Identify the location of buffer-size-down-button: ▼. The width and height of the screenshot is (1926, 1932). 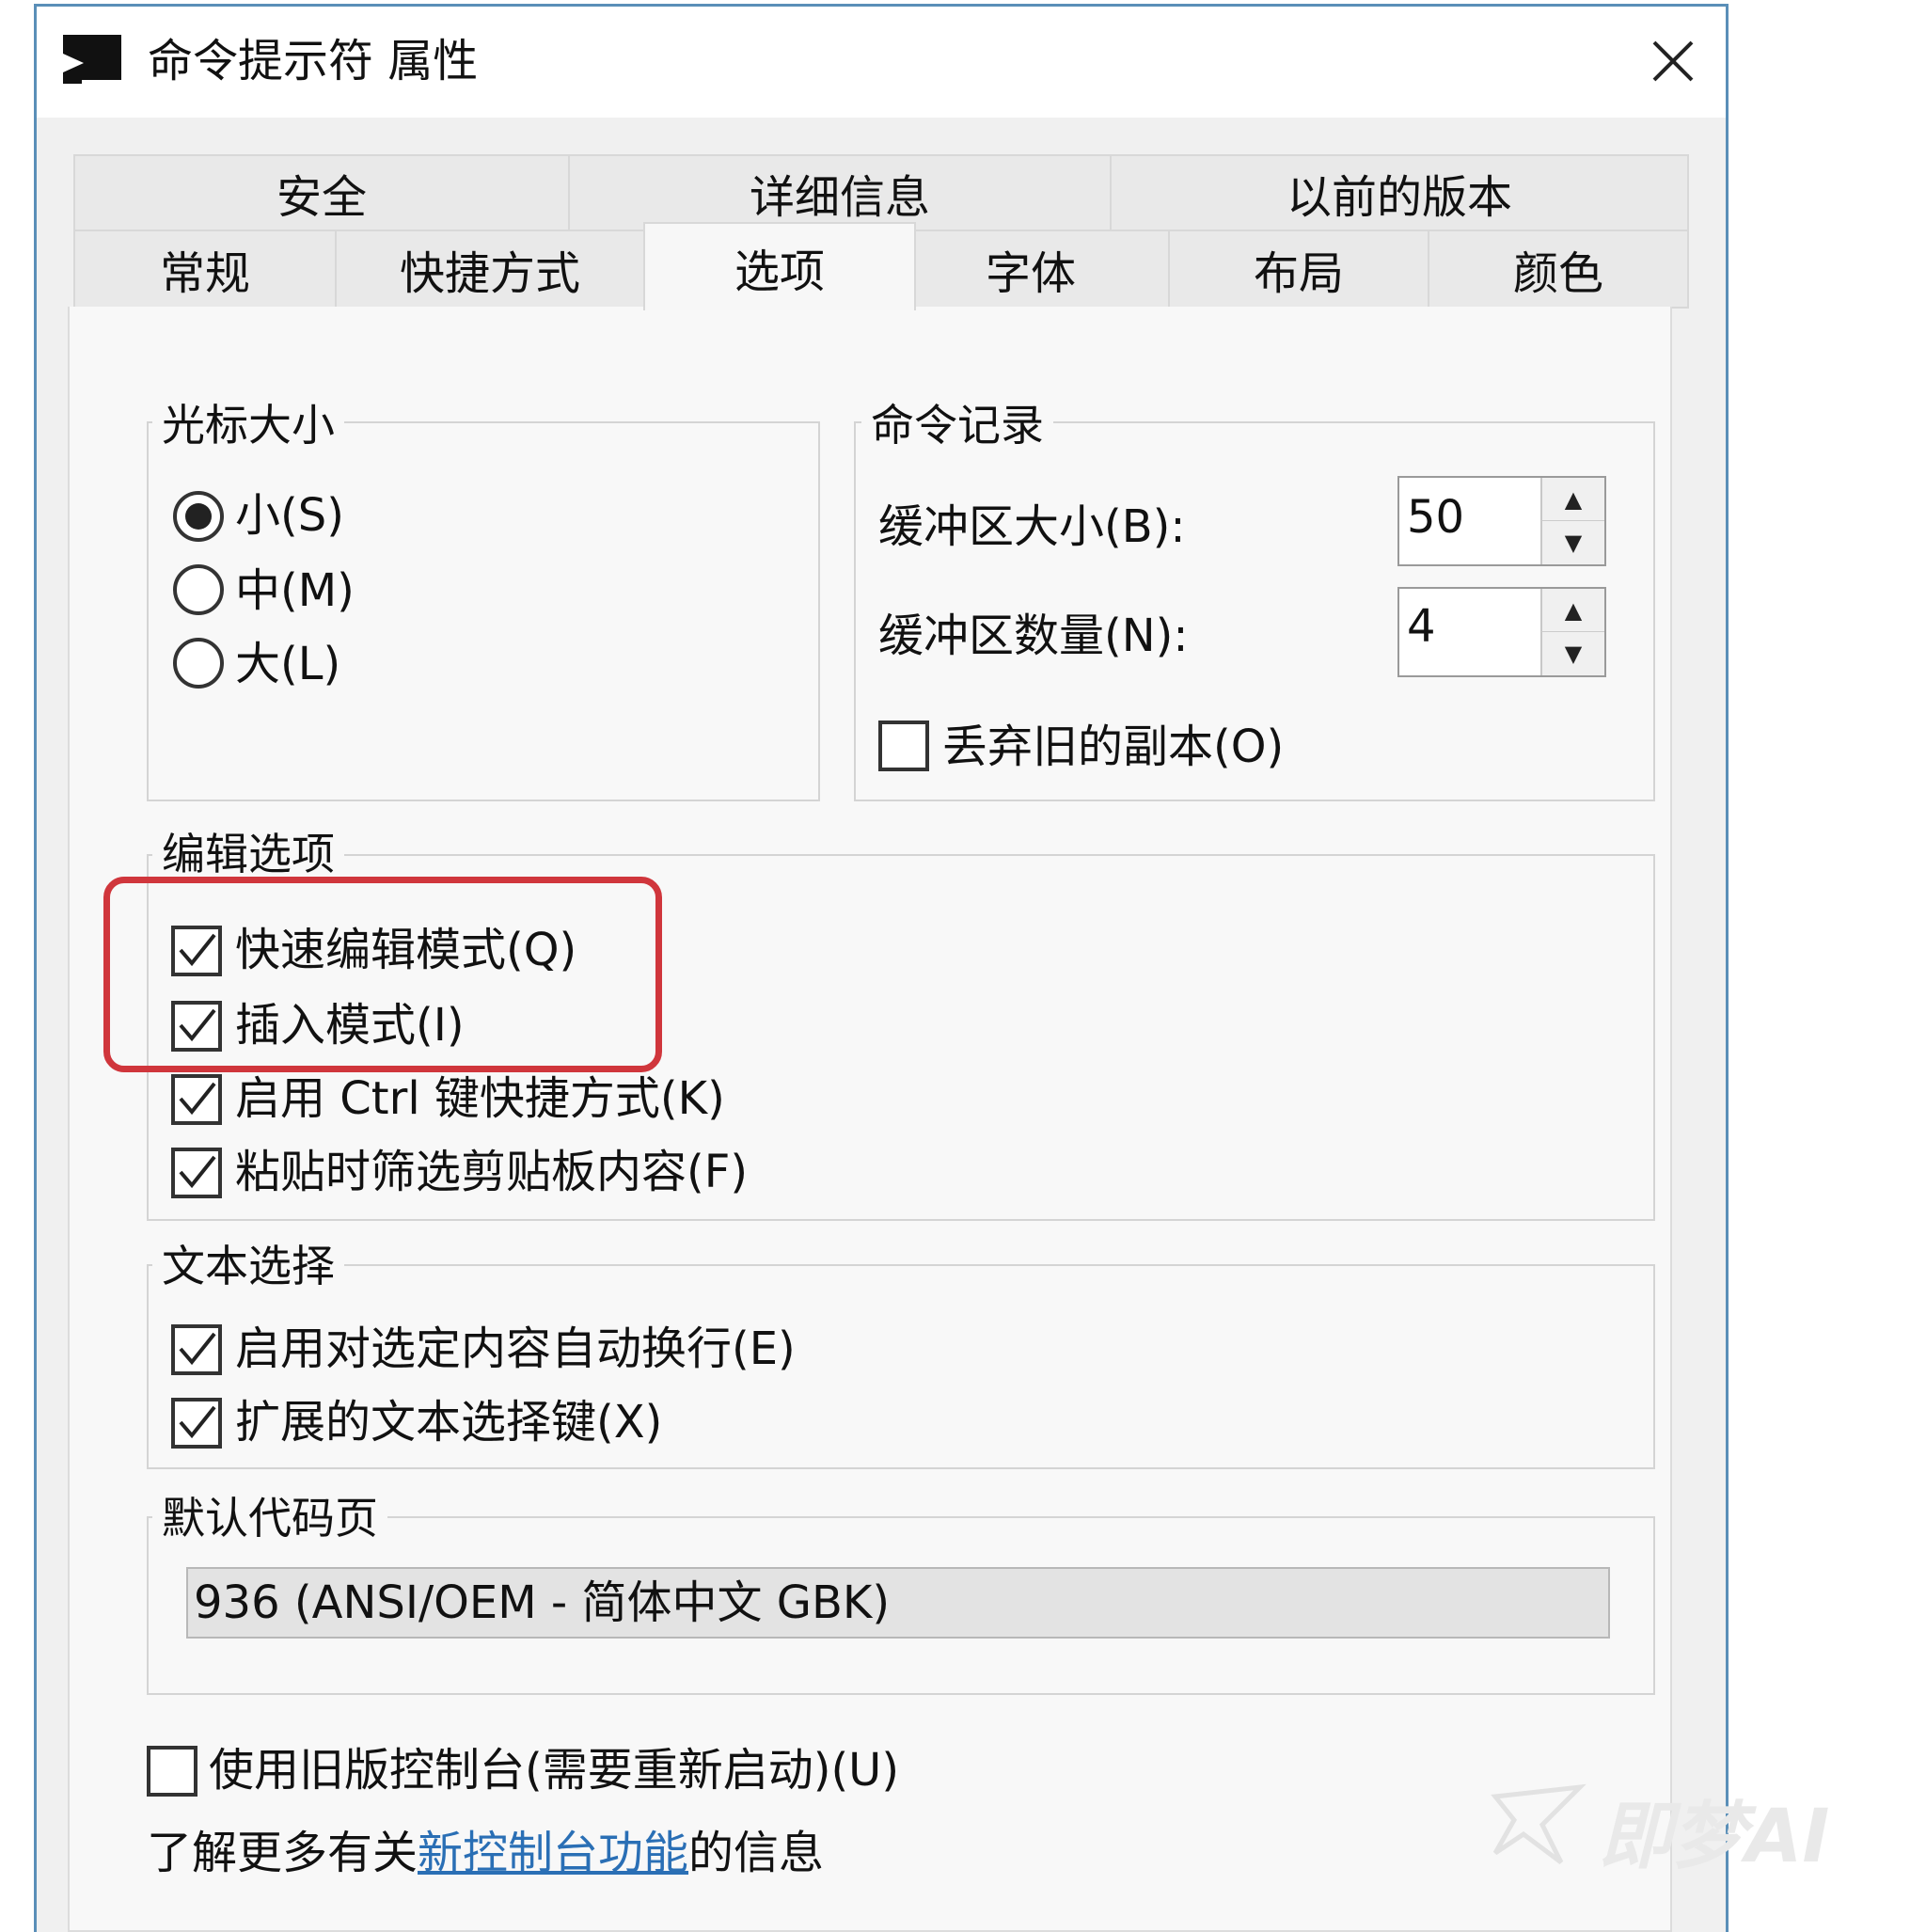
(1572, 542).